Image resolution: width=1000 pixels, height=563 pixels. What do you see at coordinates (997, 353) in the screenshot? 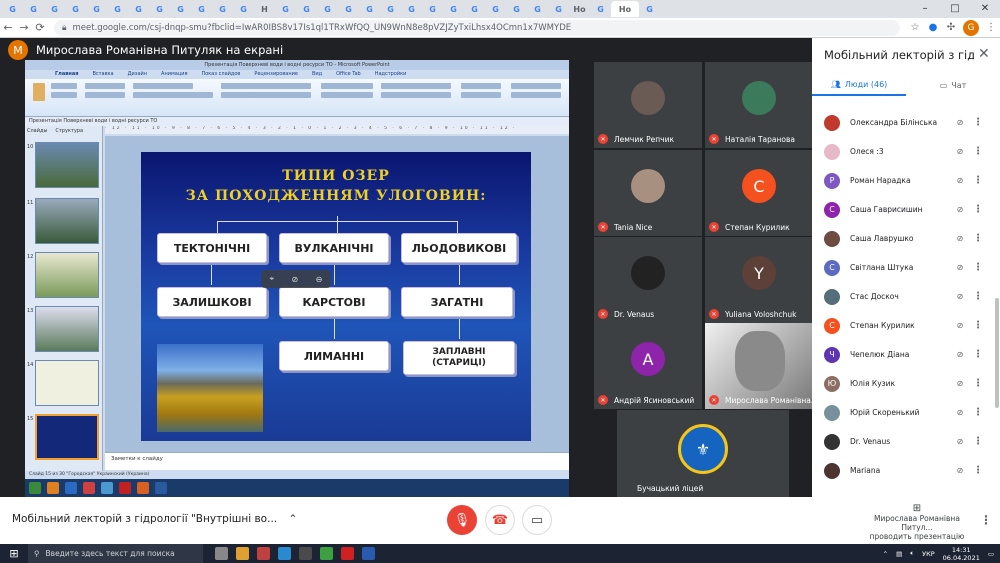
I see `scrollbar` at bounding box center [997, 353].